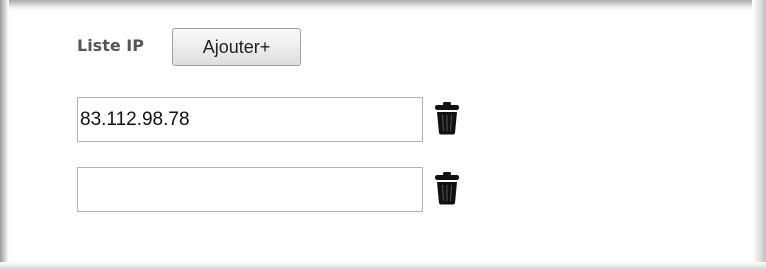 The width and height of the screenshot is (766, 270). I want to click on add-ip-button: Ajouter+, so click(236, 47).